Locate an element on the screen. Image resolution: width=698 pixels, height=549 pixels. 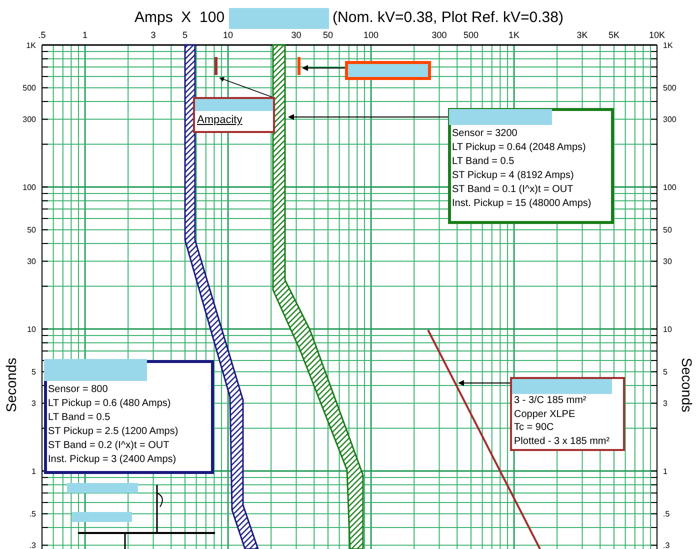
x-tick-label: 10 is located at coordinates (228, 35).